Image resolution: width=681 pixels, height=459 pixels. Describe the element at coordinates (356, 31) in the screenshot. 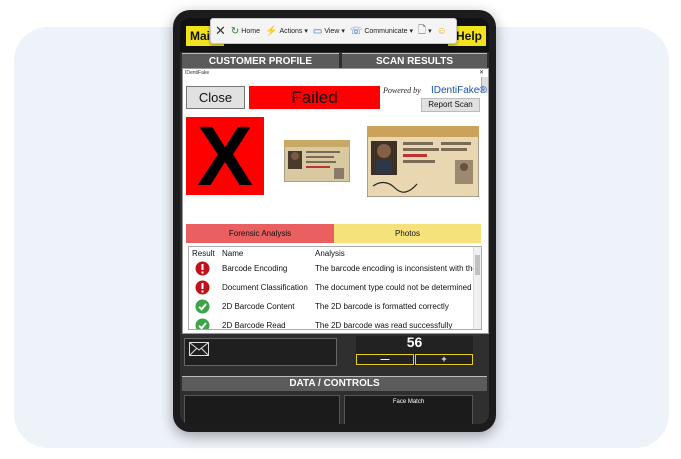

I see `phone-icon: ☏` at that location.